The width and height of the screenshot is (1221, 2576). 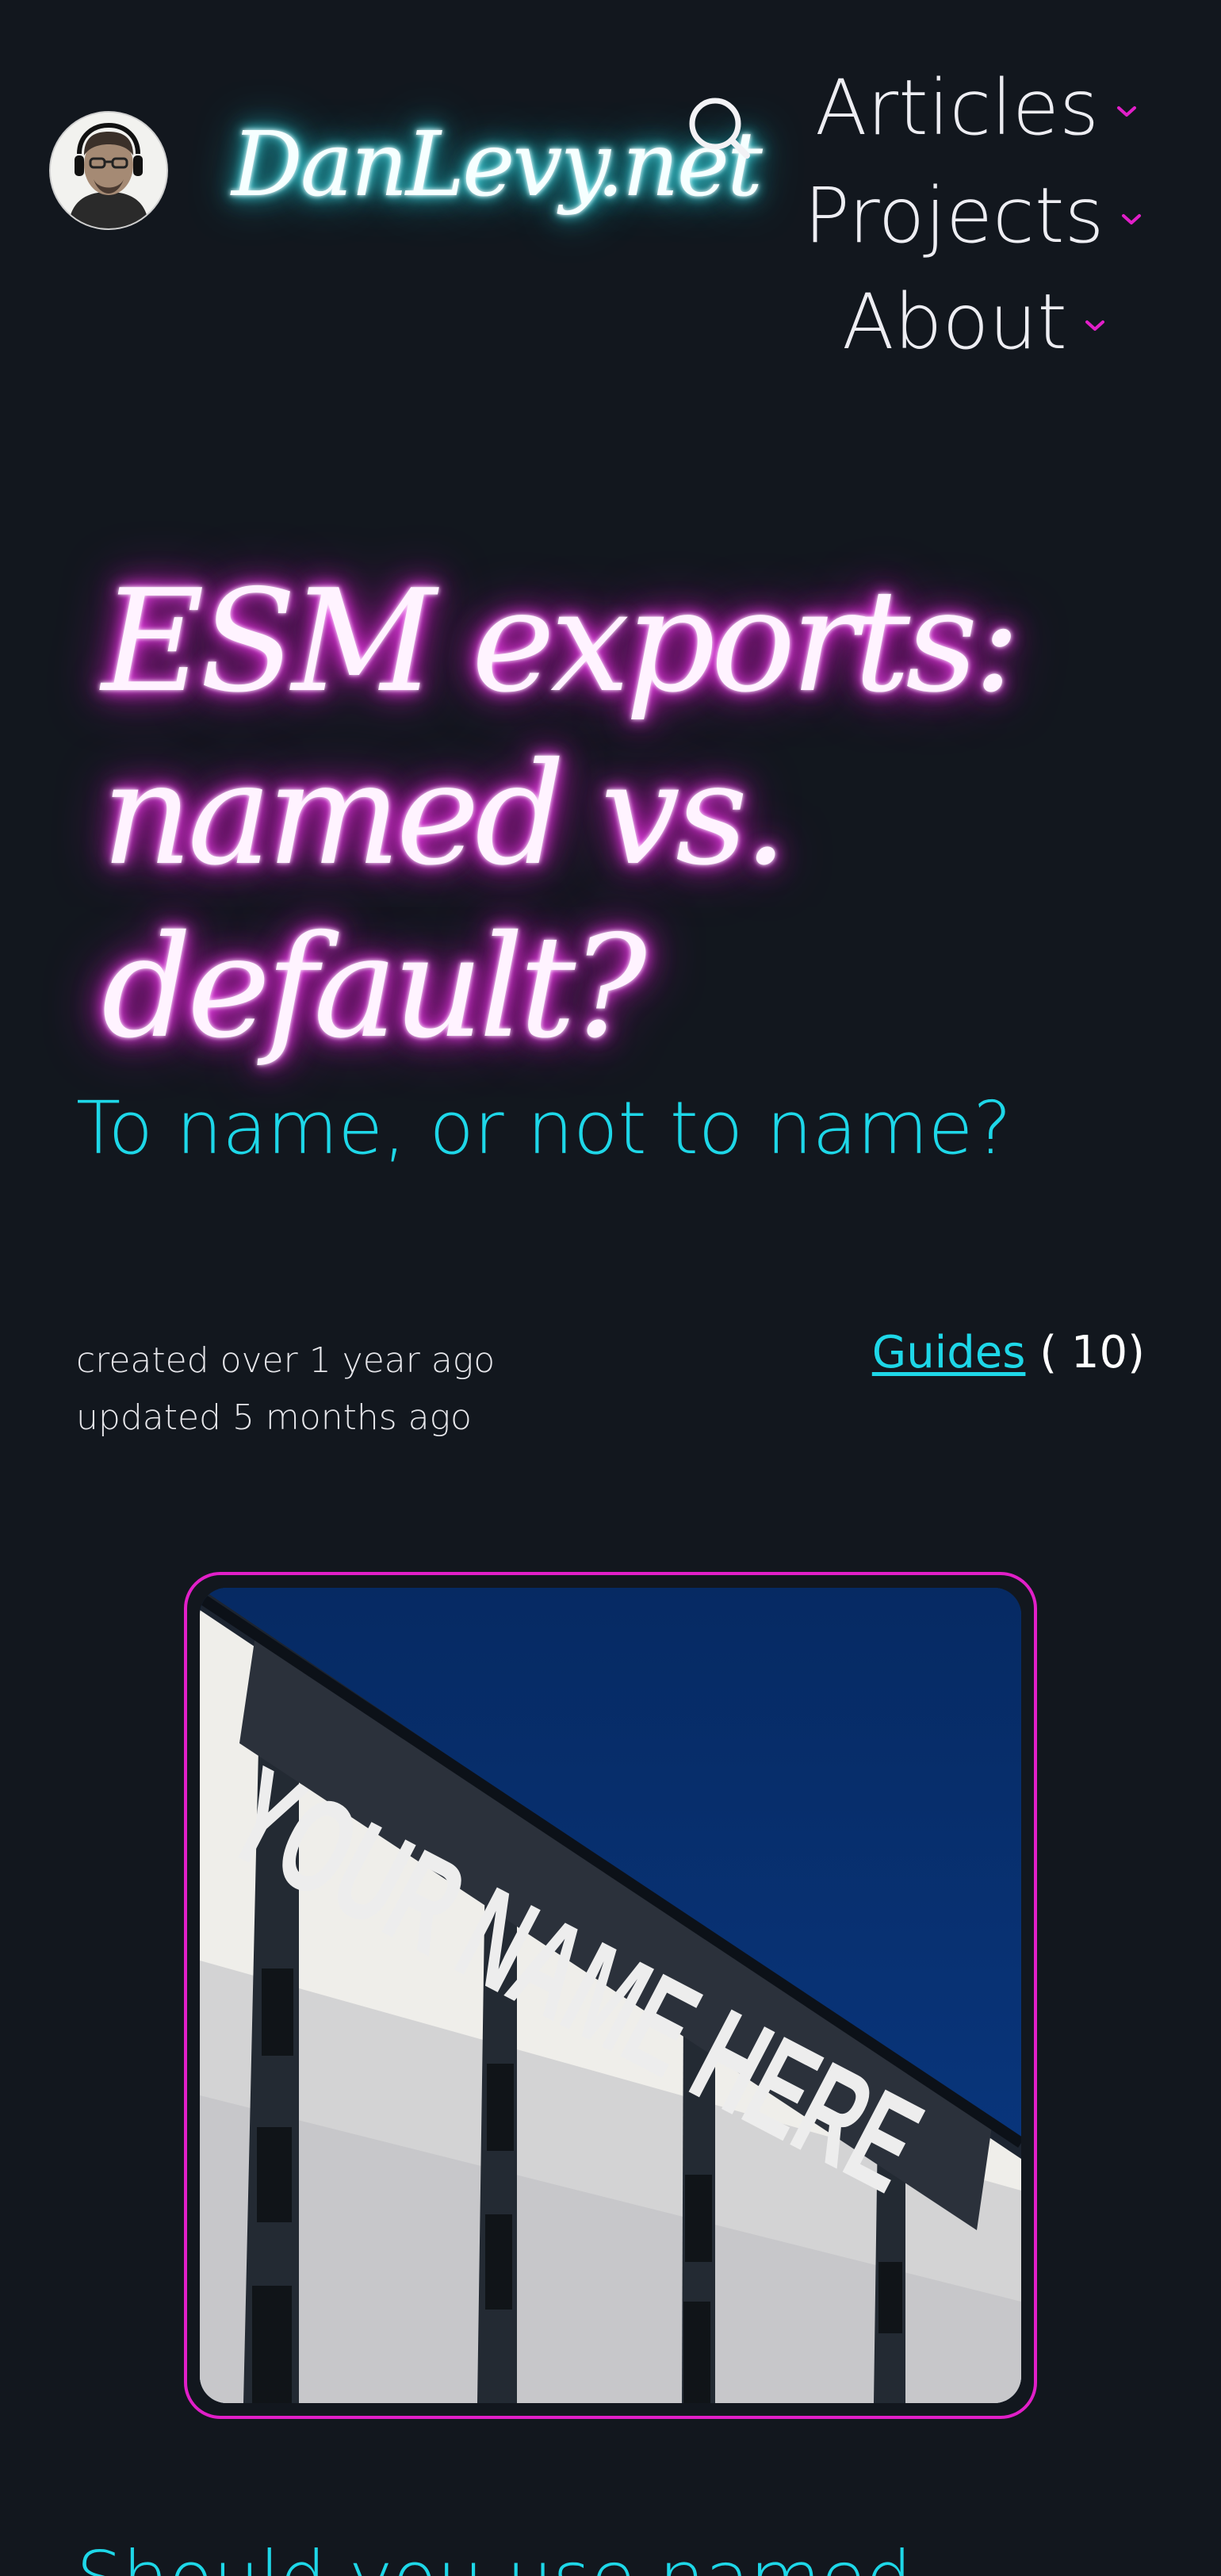 What do you see at coordinates (444, 901) in the screenshot?
I see `title-line-2: named vs. default?` at bounding box center [444, 901].